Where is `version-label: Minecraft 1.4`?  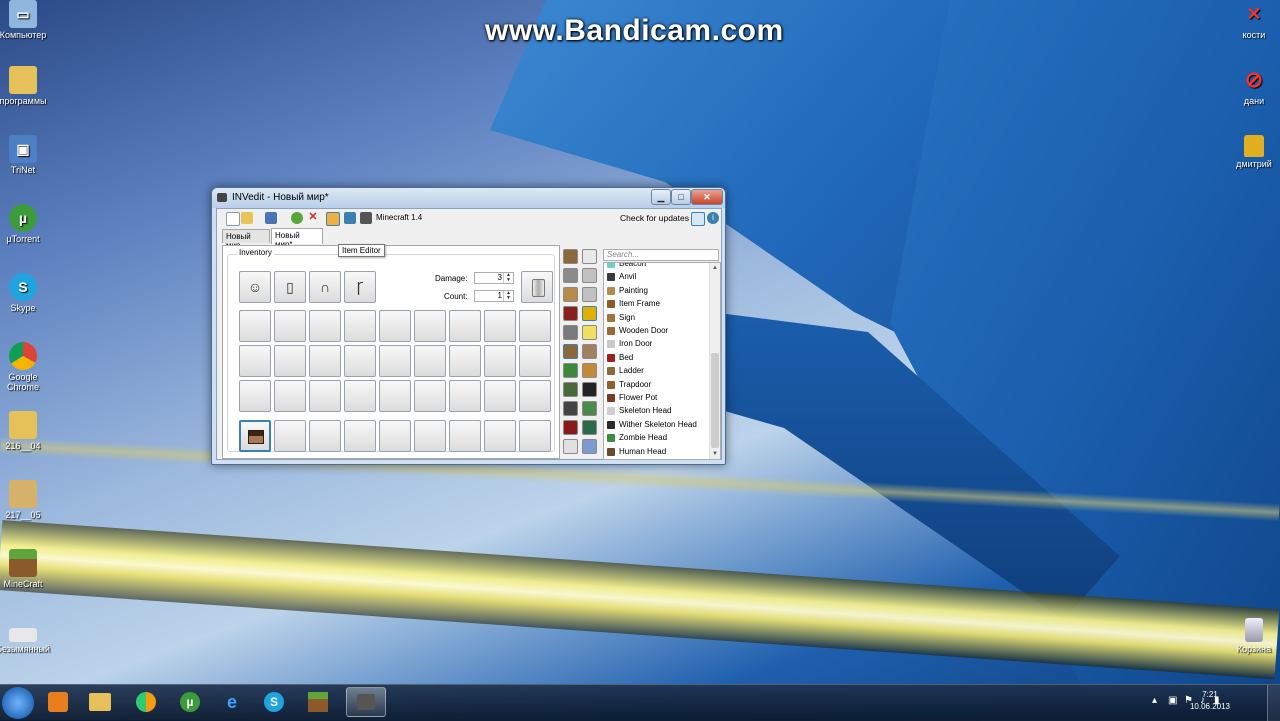 version-label: Minecraft 1.4 is located at coordinates (399, 217).